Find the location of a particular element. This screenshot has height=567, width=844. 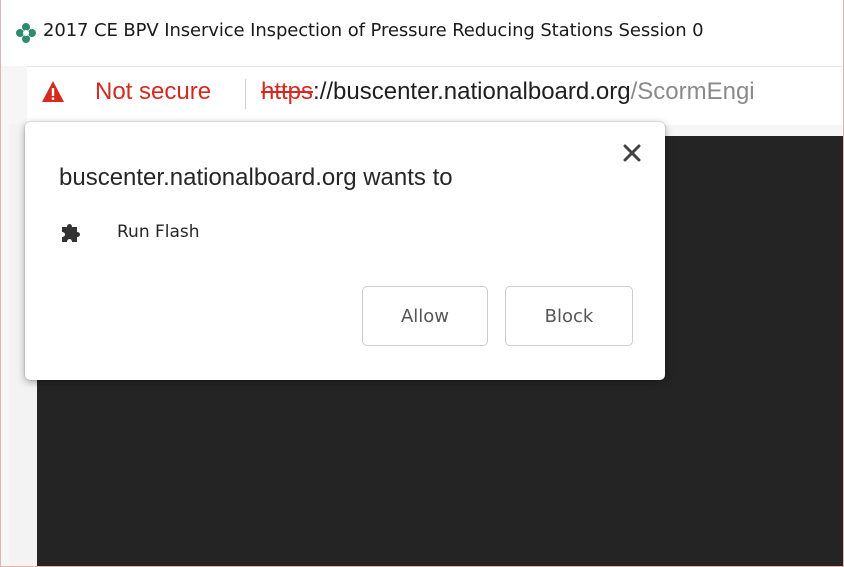

permission-label: Run Flash is located at coordinates (158, 232).